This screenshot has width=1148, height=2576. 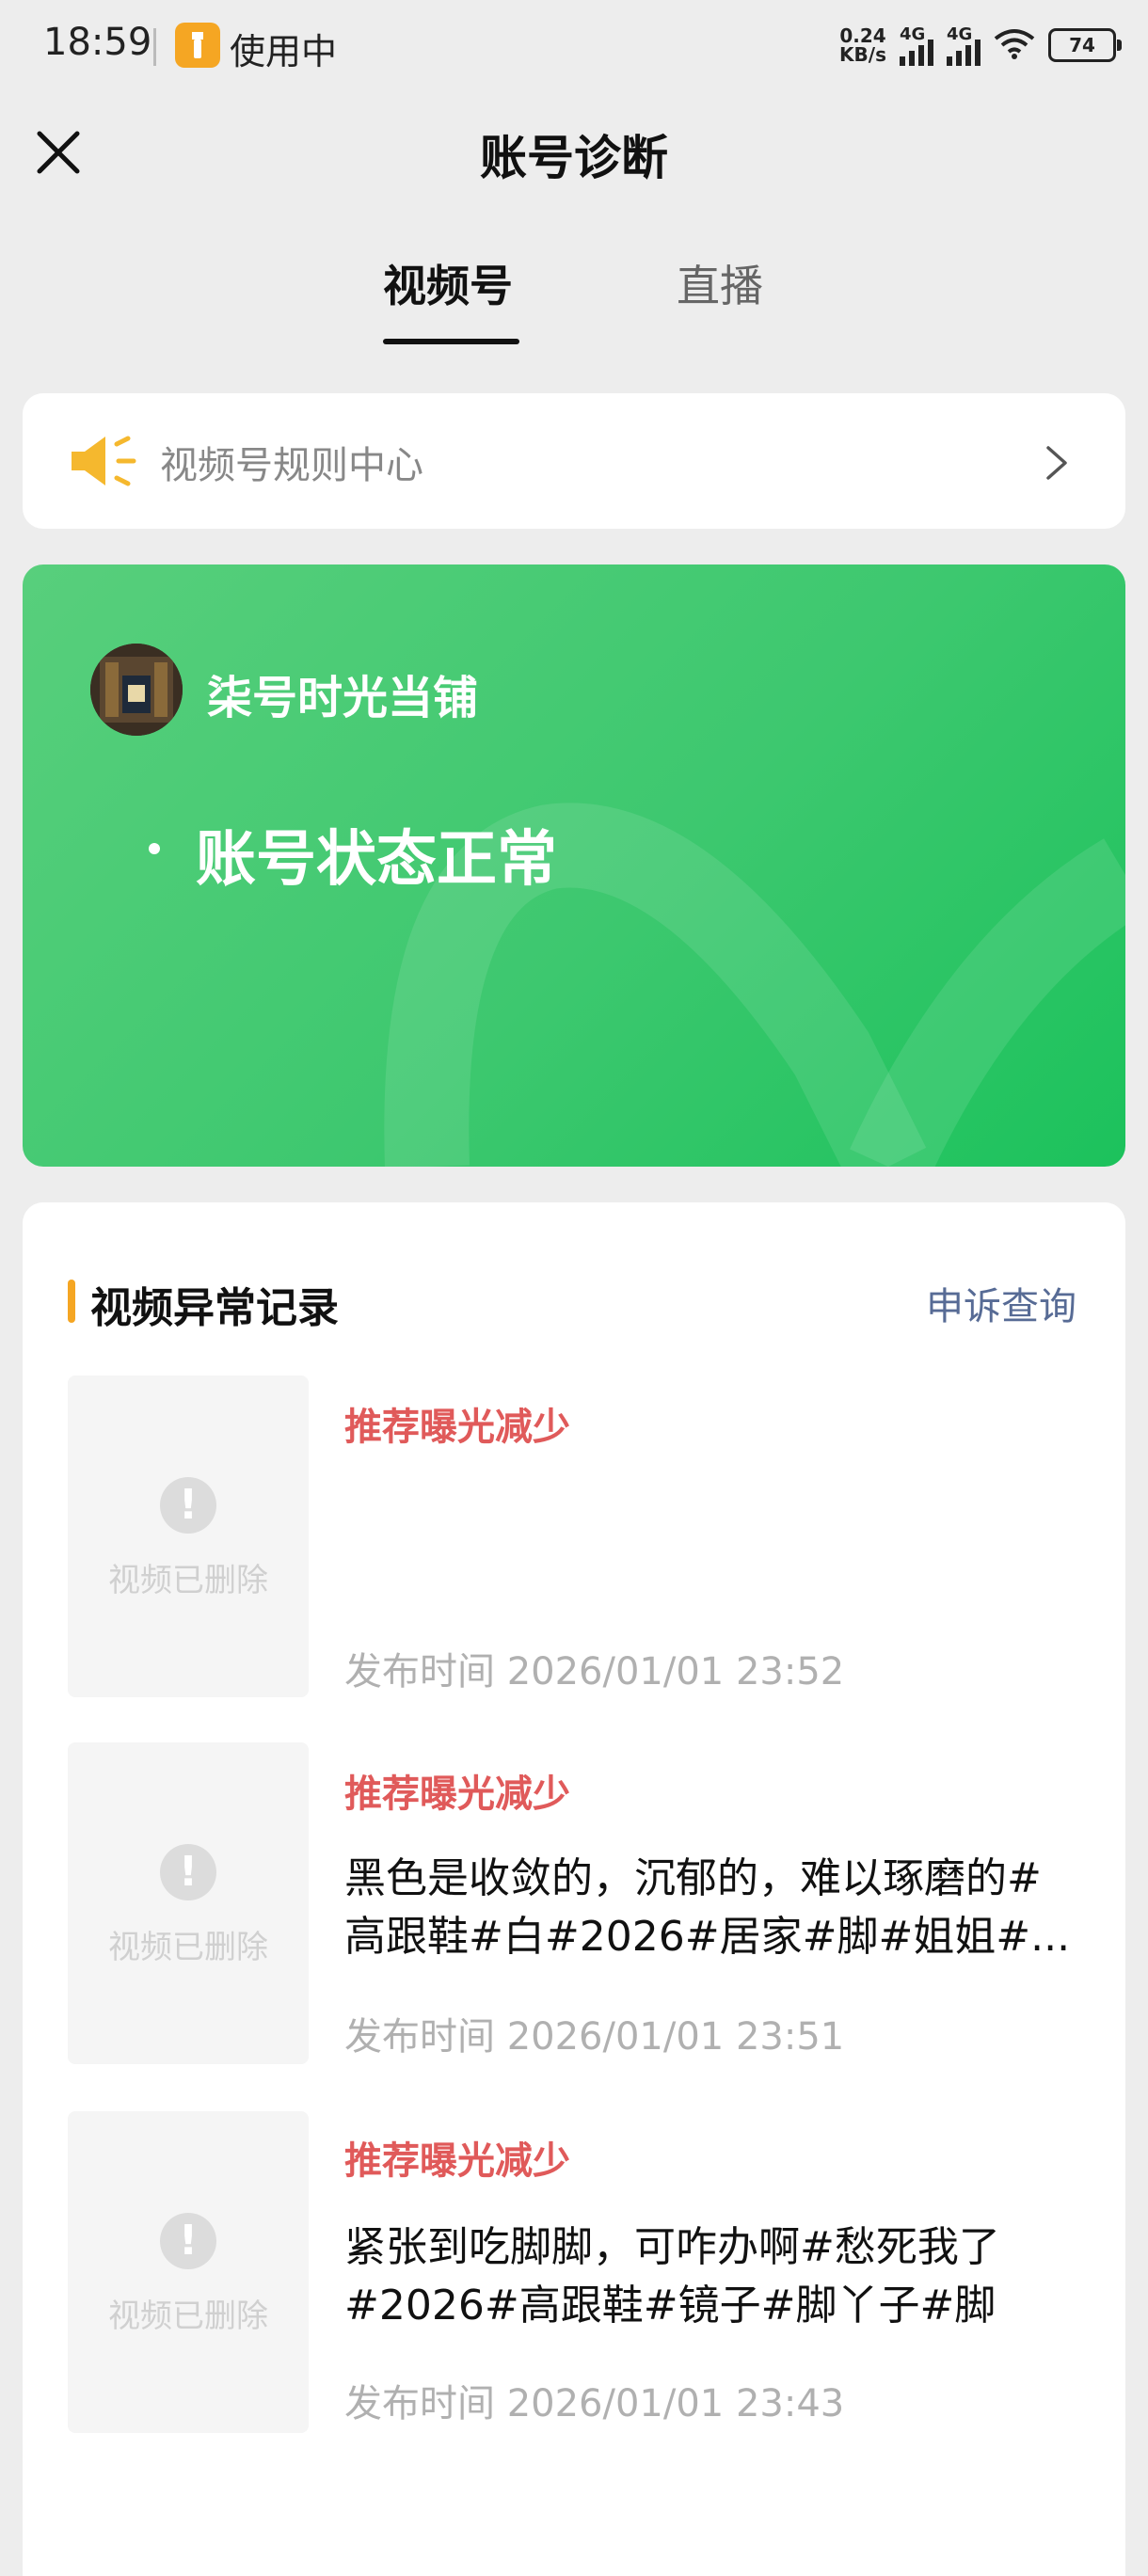 I want to click on speaker-icon, so click(x=105, y=461).